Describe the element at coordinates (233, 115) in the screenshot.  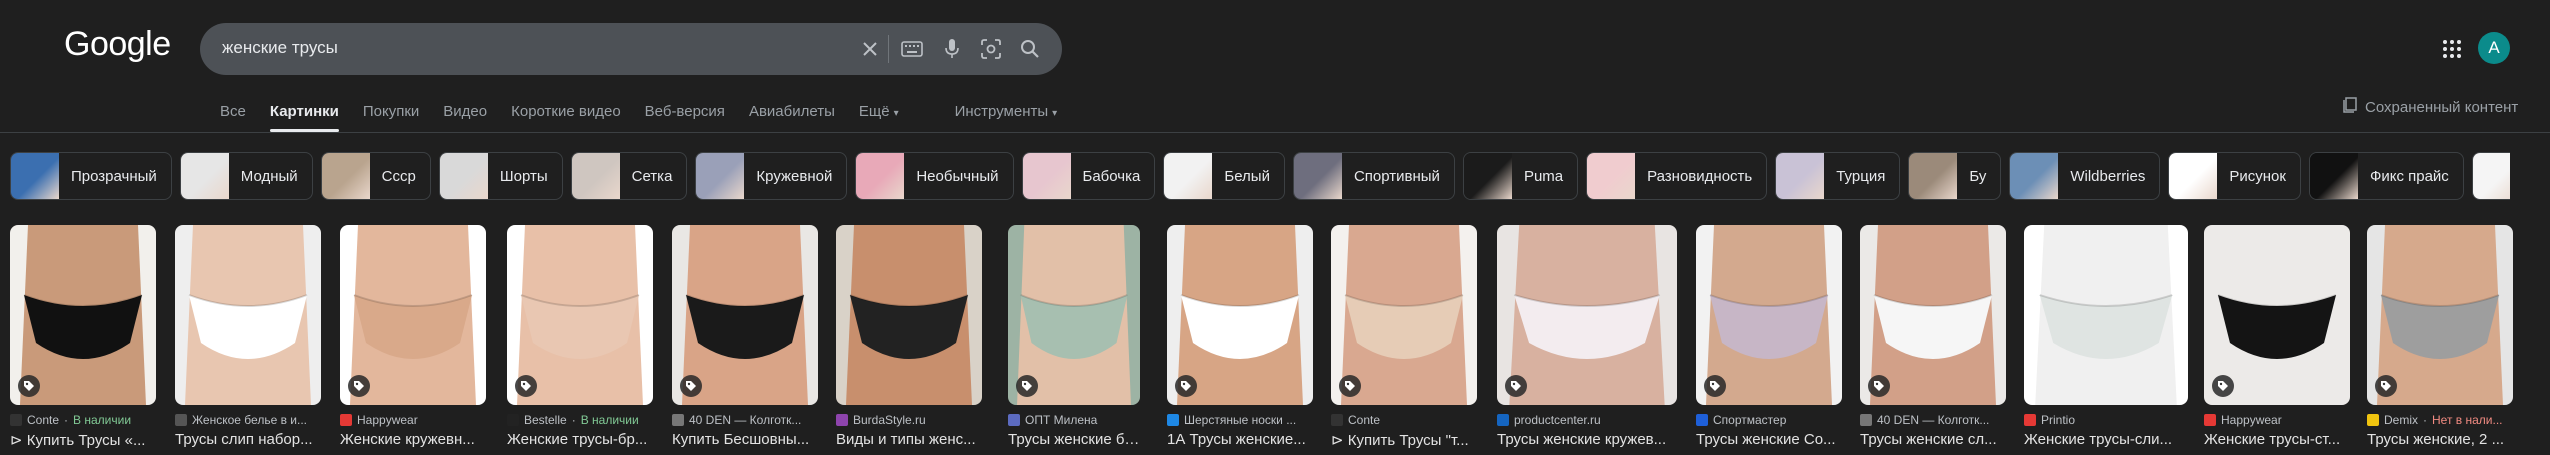
I see `tab-0: Все` at that location.